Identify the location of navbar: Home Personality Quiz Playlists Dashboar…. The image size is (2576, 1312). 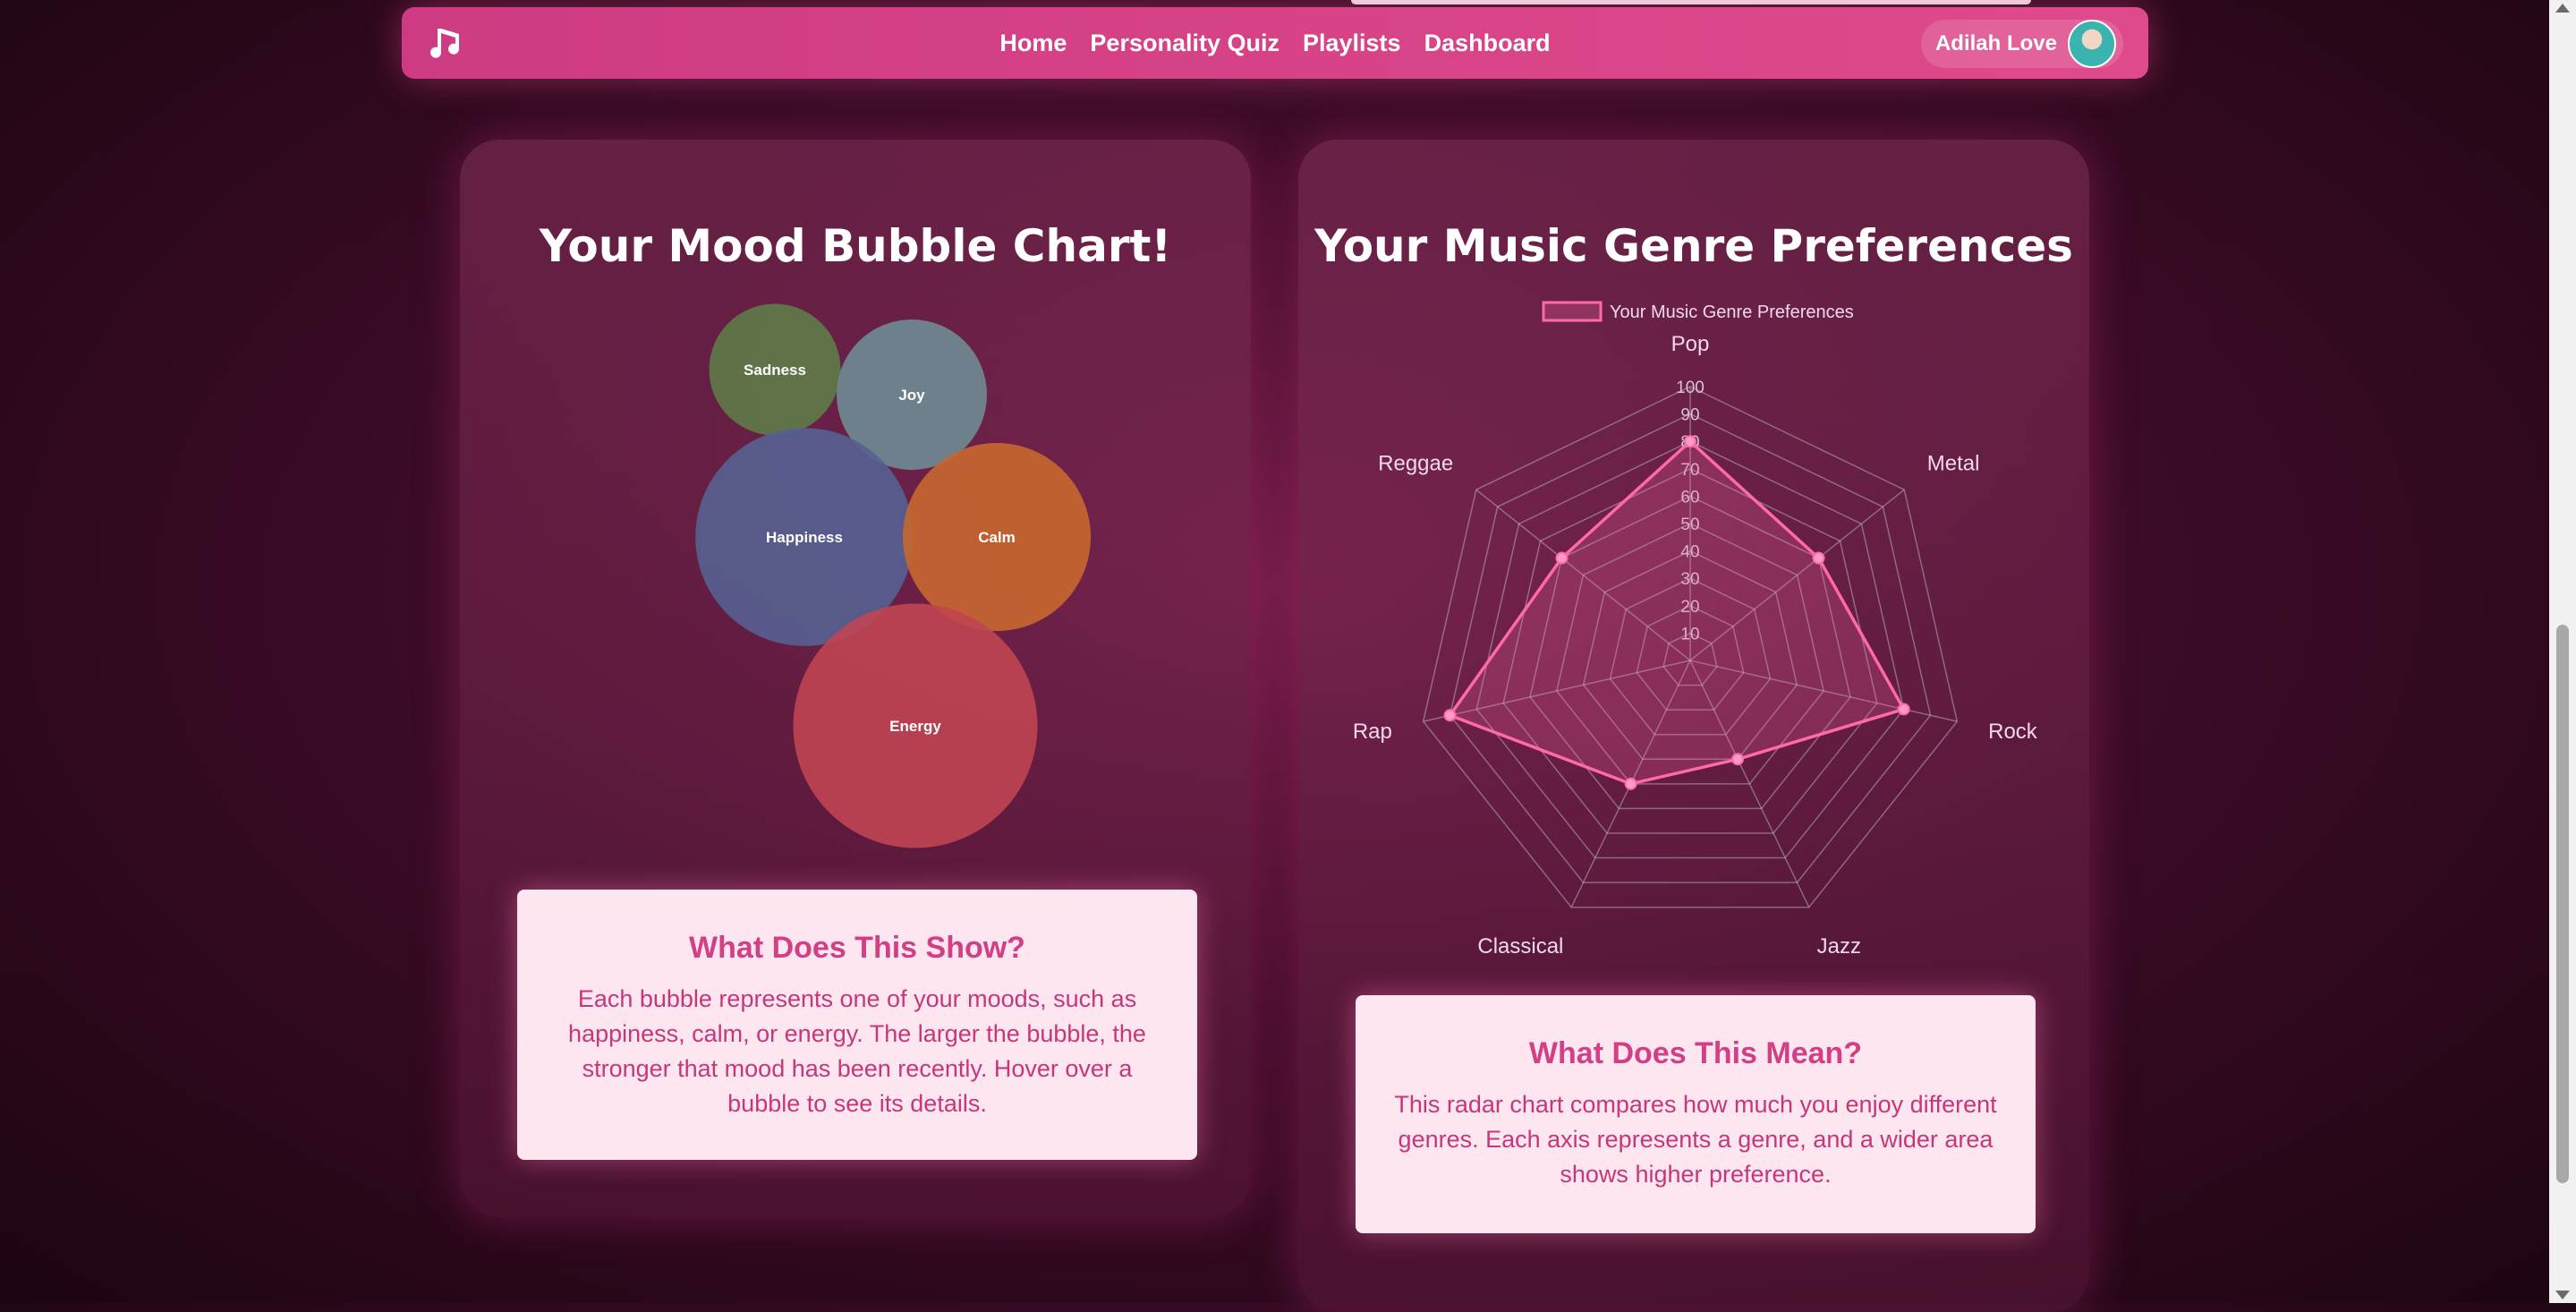
(1275, 43).